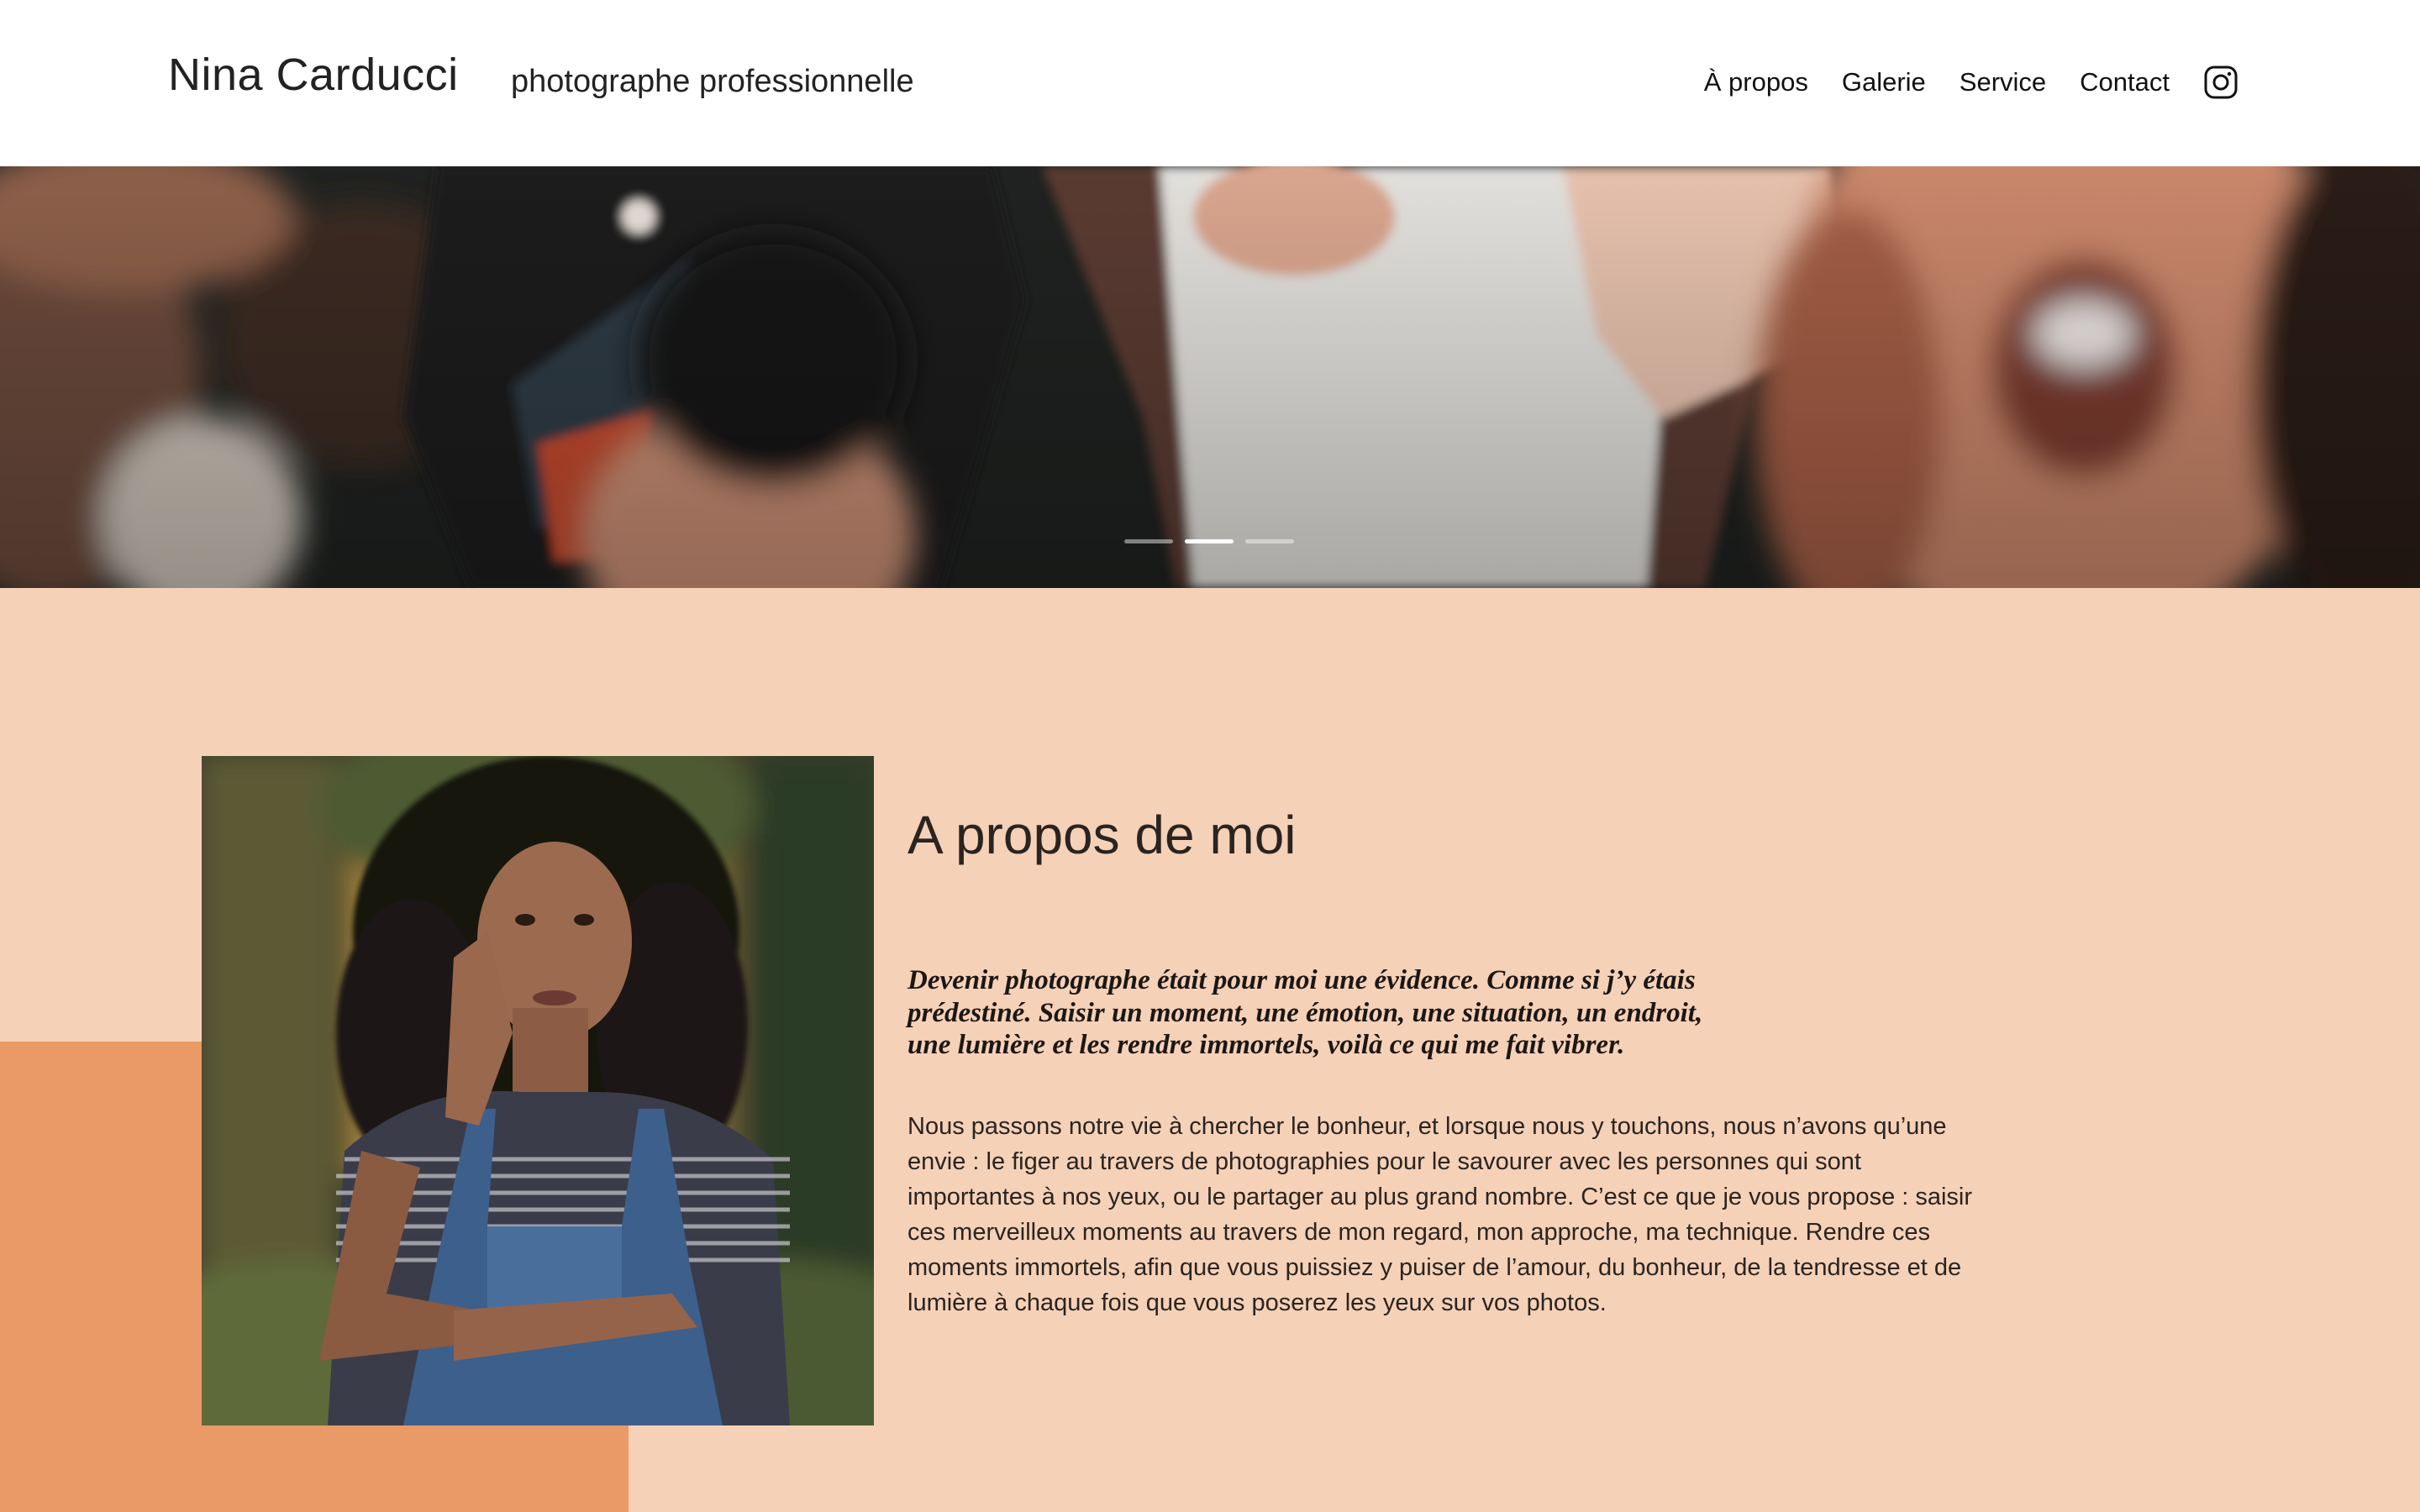 The width and height of the screenshot is (2420, 1512). Describe the element at coordinates (2003, 82) in the screenshot. I see `nav-link-service: Service` at that location.